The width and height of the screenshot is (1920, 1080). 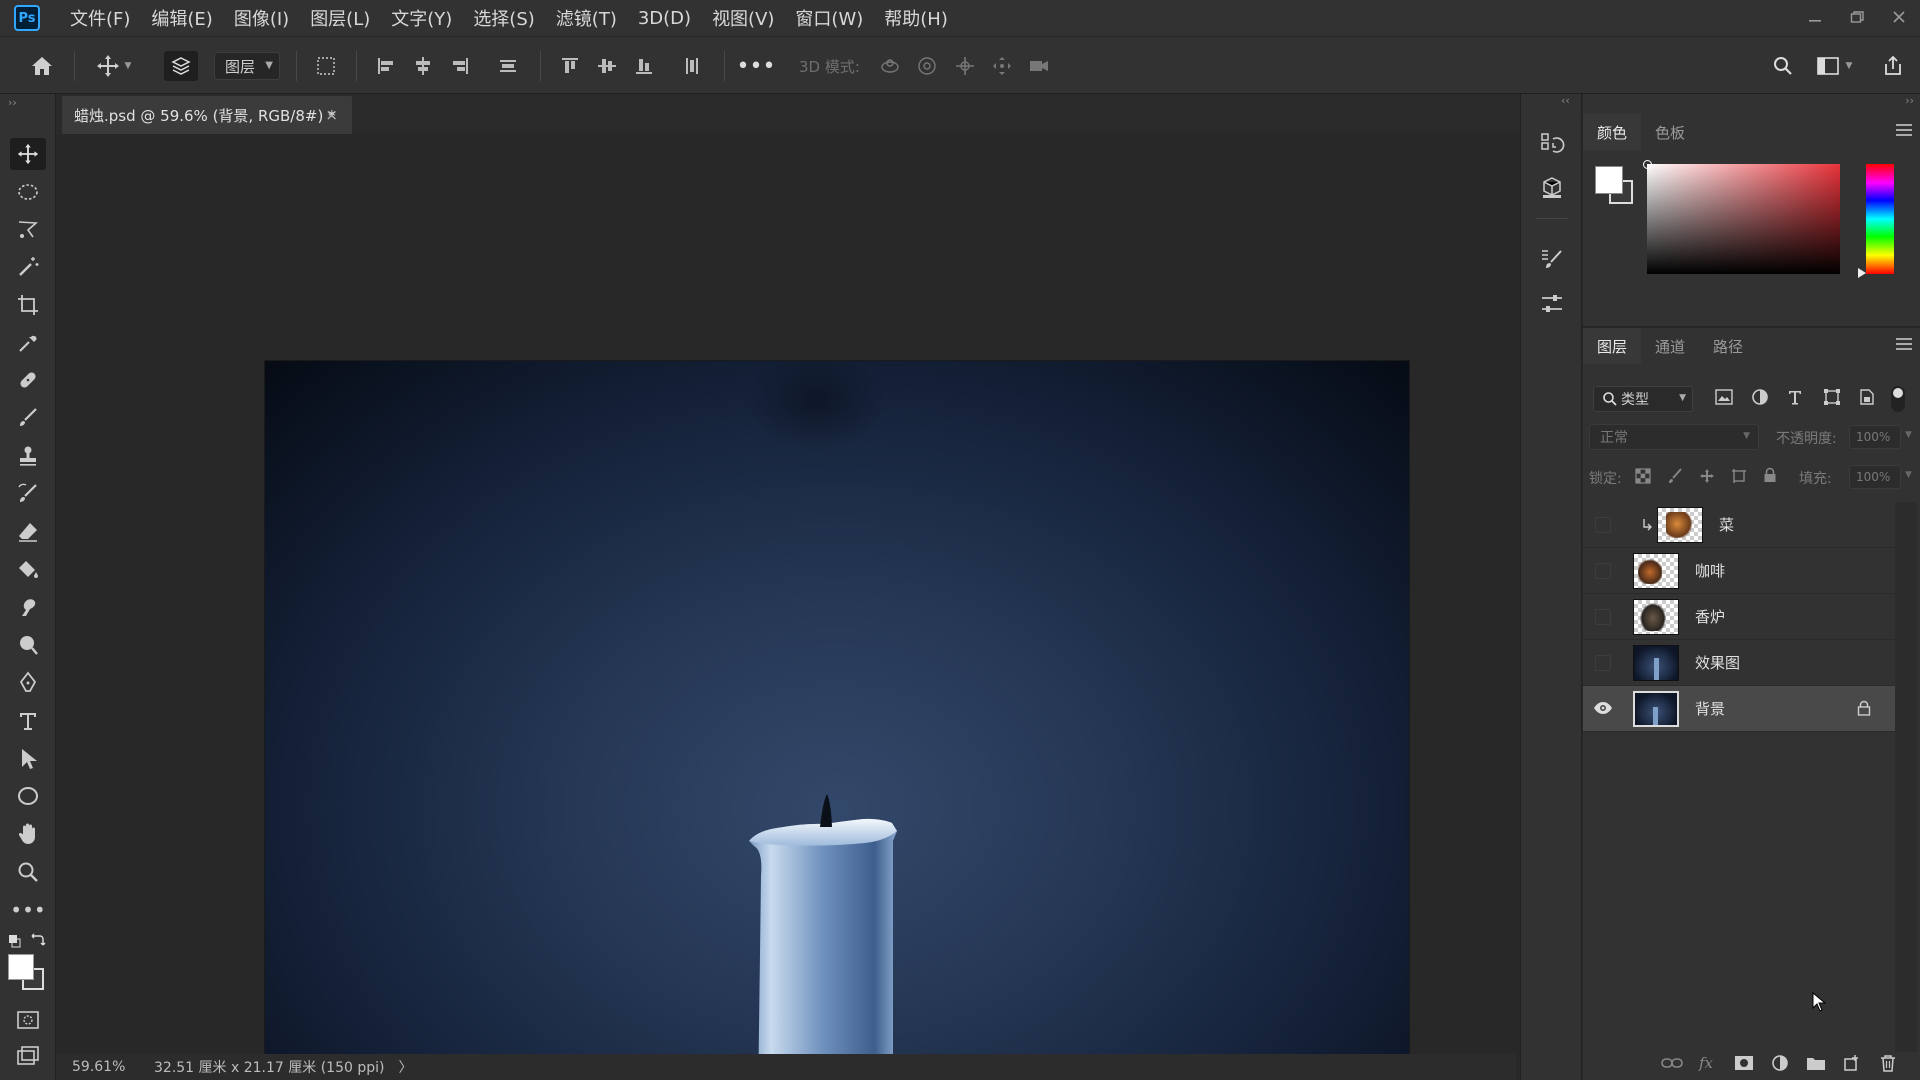 I want to click on menu-select: 选择(S), so click(x=503, y=18).